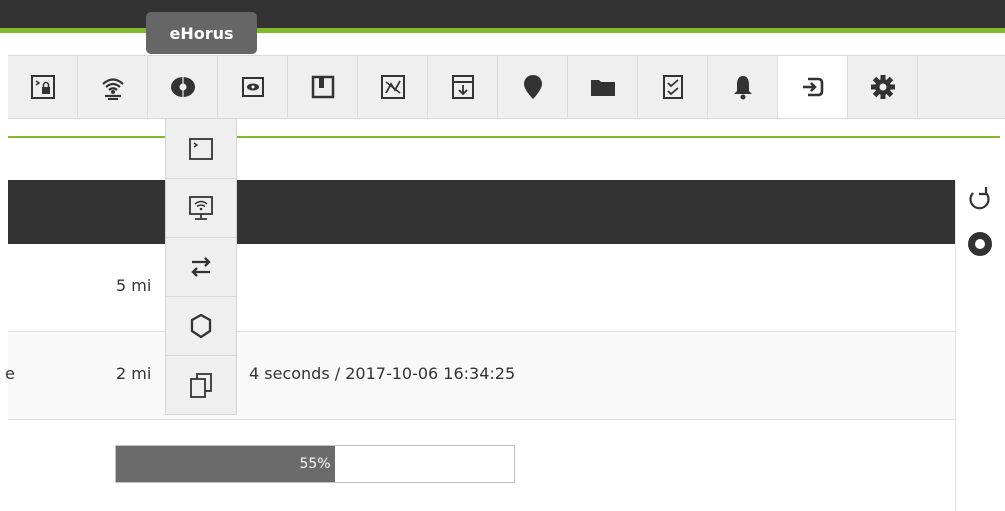 The image size is (1005, 511). I want to click on terminal-icon, so click(201, 148).